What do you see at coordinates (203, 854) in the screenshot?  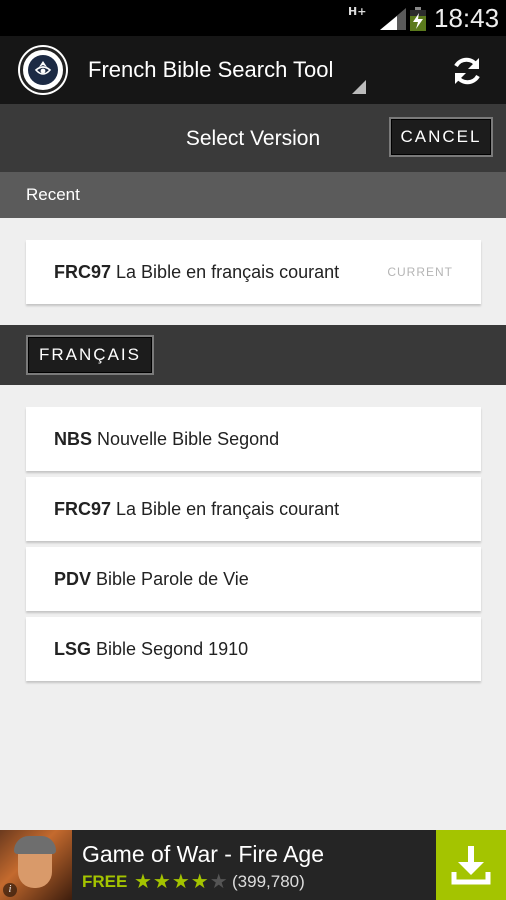 I see `ad-title: Game of War - Fire Age` at bounding box center [203, 854].